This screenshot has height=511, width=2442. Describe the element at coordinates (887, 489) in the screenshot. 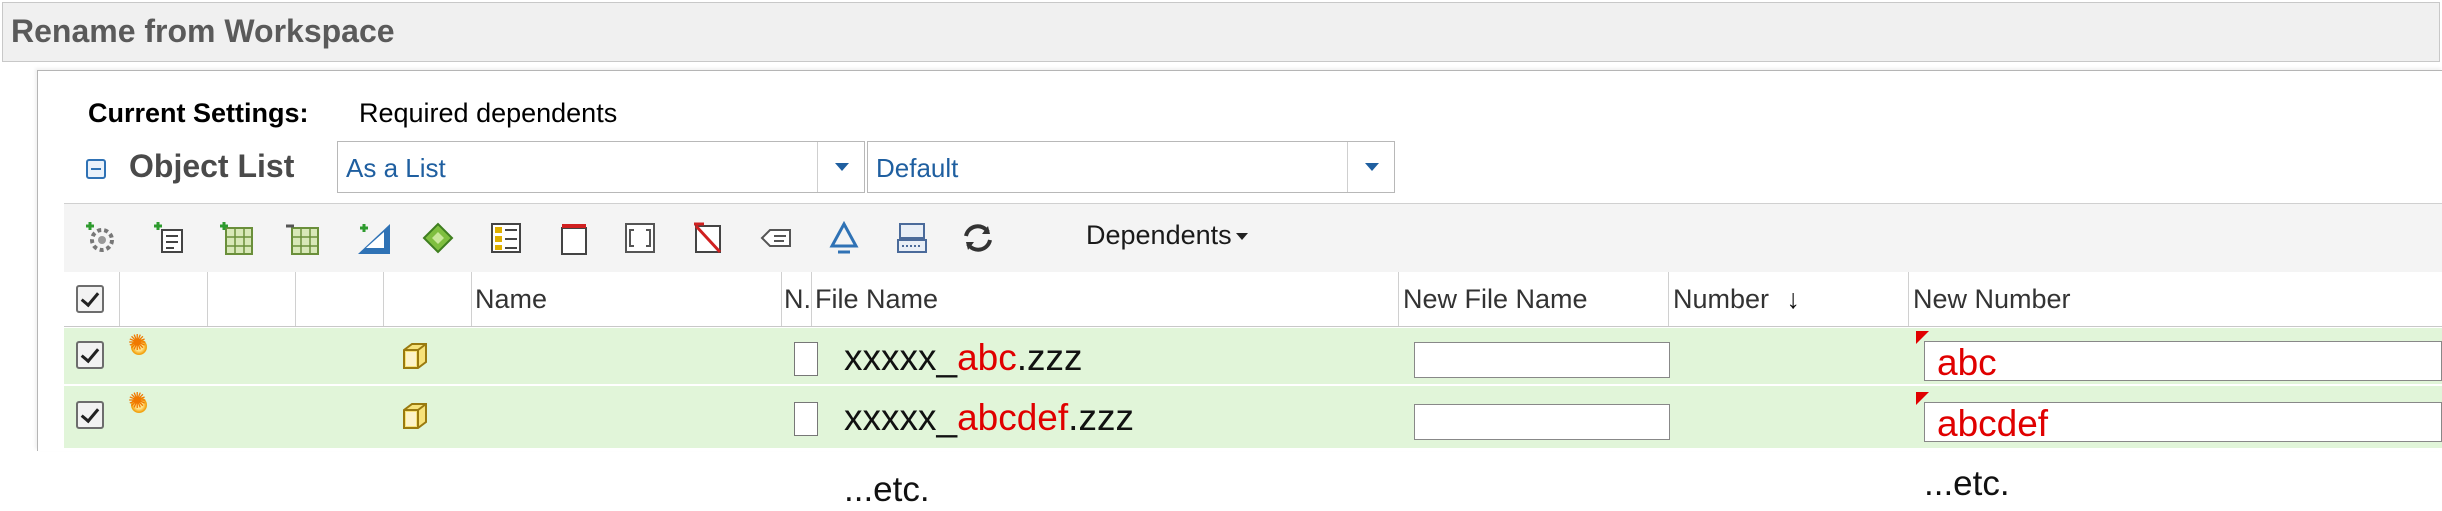

I see `etc-note-file-name: ...etc.` at that location.